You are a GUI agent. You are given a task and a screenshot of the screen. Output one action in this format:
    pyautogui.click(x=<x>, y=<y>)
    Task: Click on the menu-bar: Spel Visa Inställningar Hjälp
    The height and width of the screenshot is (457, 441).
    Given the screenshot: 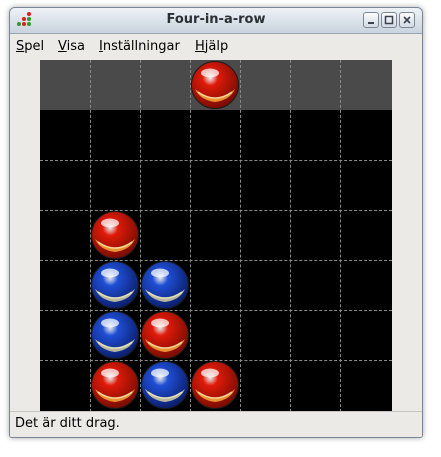 What is the action you would take?
    pyautogui.click(x=216, y=46)
    